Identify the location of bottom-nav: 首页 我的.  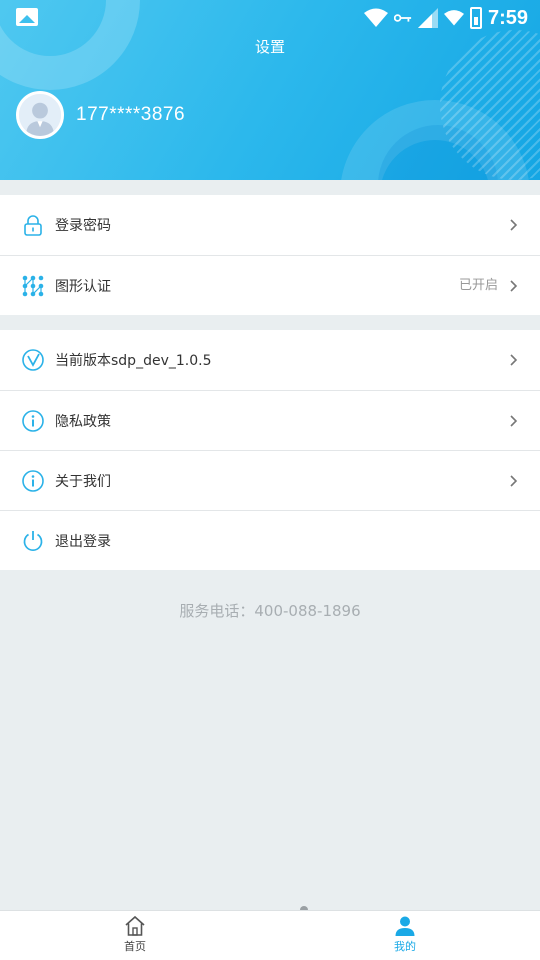
(270, 935).